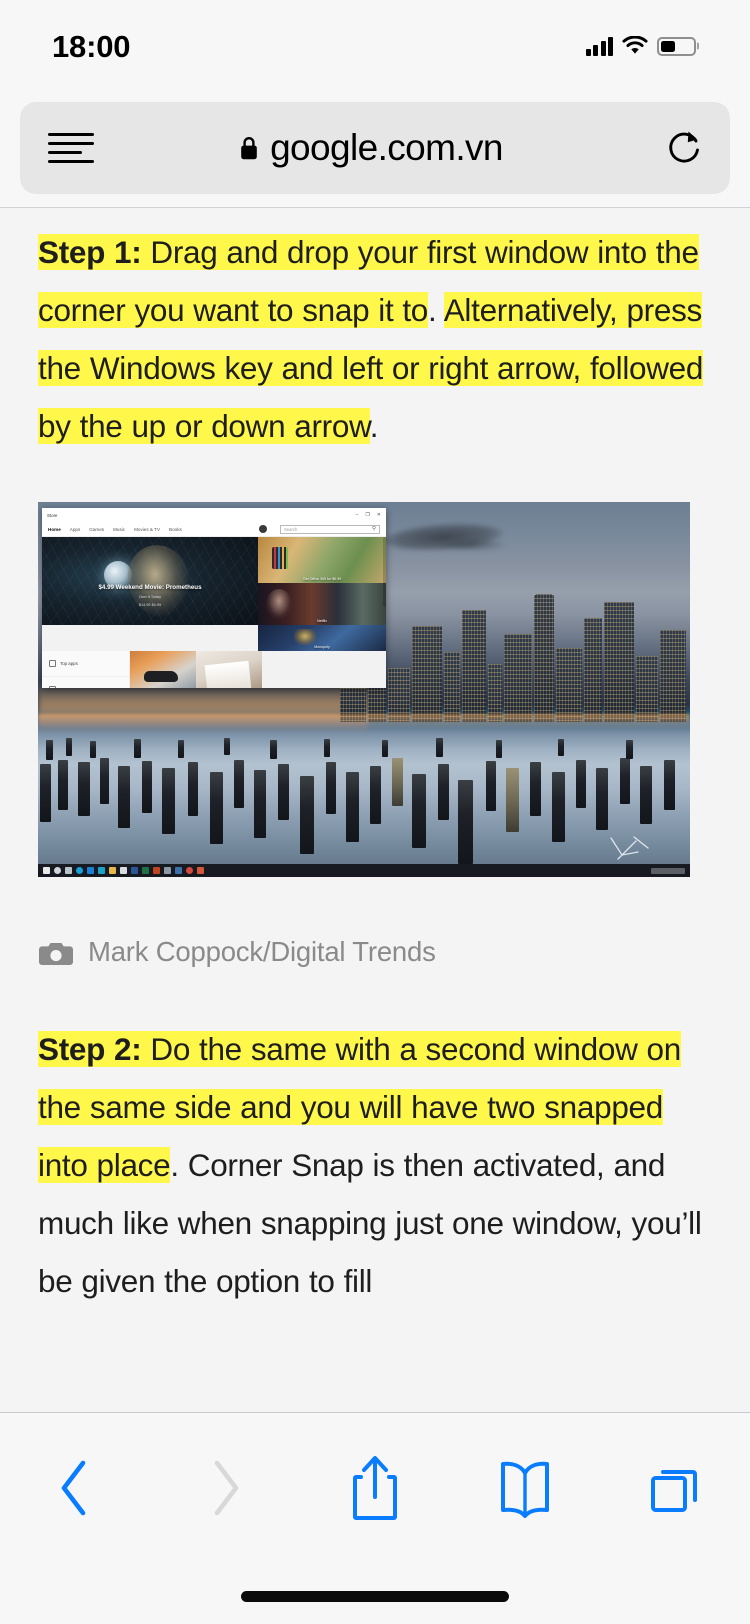 The height and width of the screenshot is (1624, 750). What do you see at coordinates (200, 870) in the screenshot?
I see `taskbar-app-icon` at bounding box center [200, 870].